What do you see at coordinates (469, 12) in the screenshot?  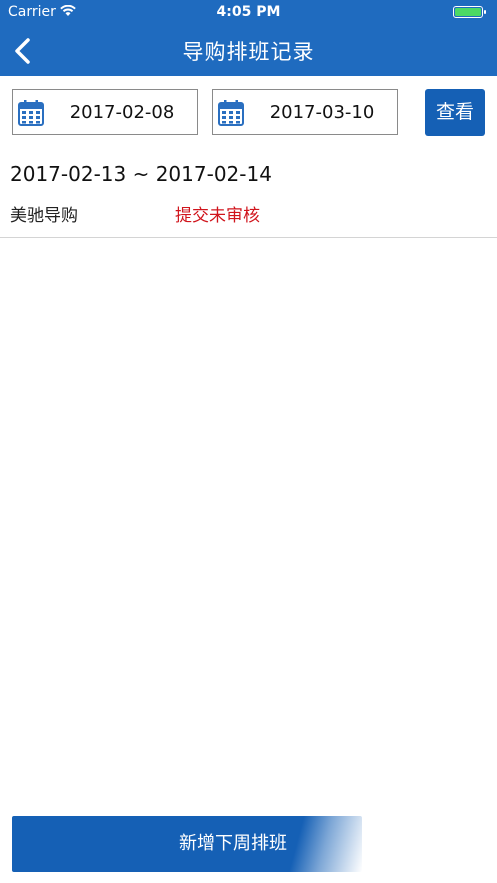 I see `battery-icon` at bounding box center [469, 12].